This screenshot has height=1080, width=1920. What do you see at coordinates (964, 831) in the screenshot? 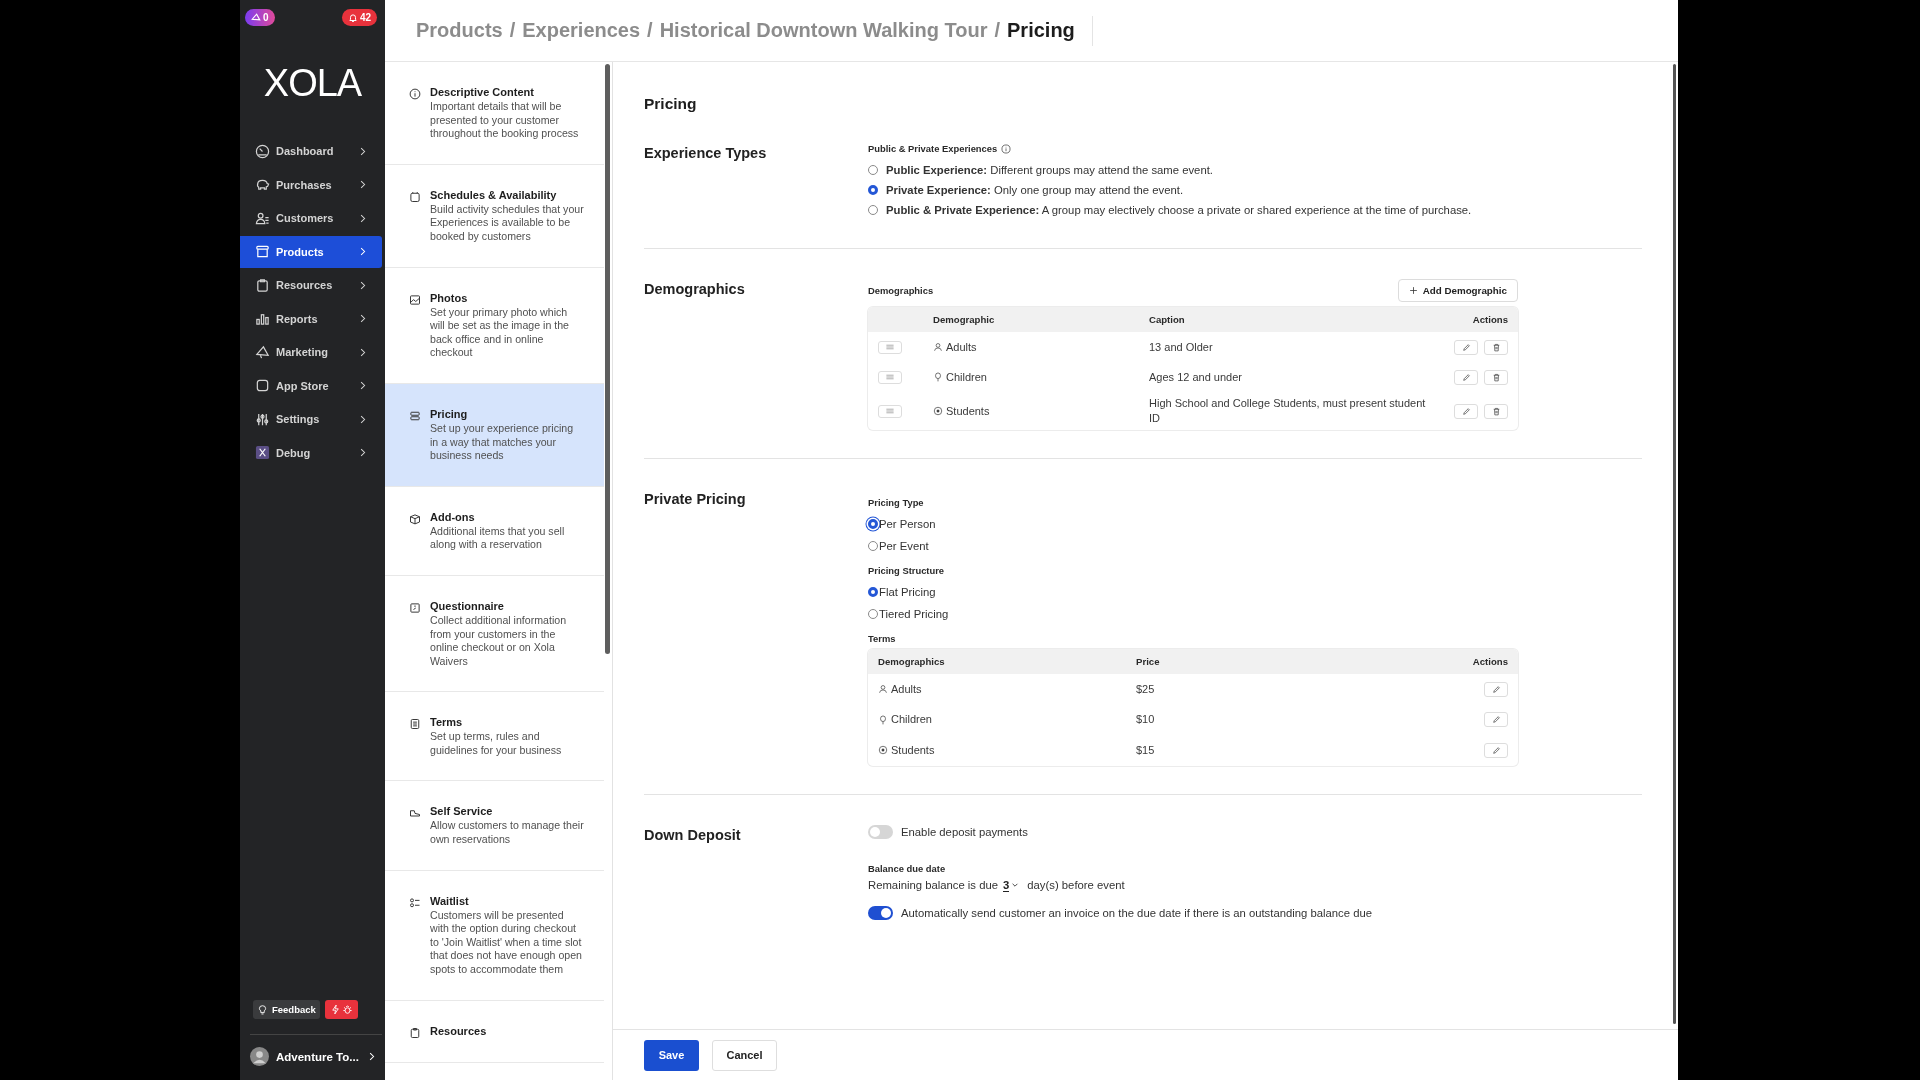
I see `toggle-label: Enable deposit payments` at bounding box center [964, 831].